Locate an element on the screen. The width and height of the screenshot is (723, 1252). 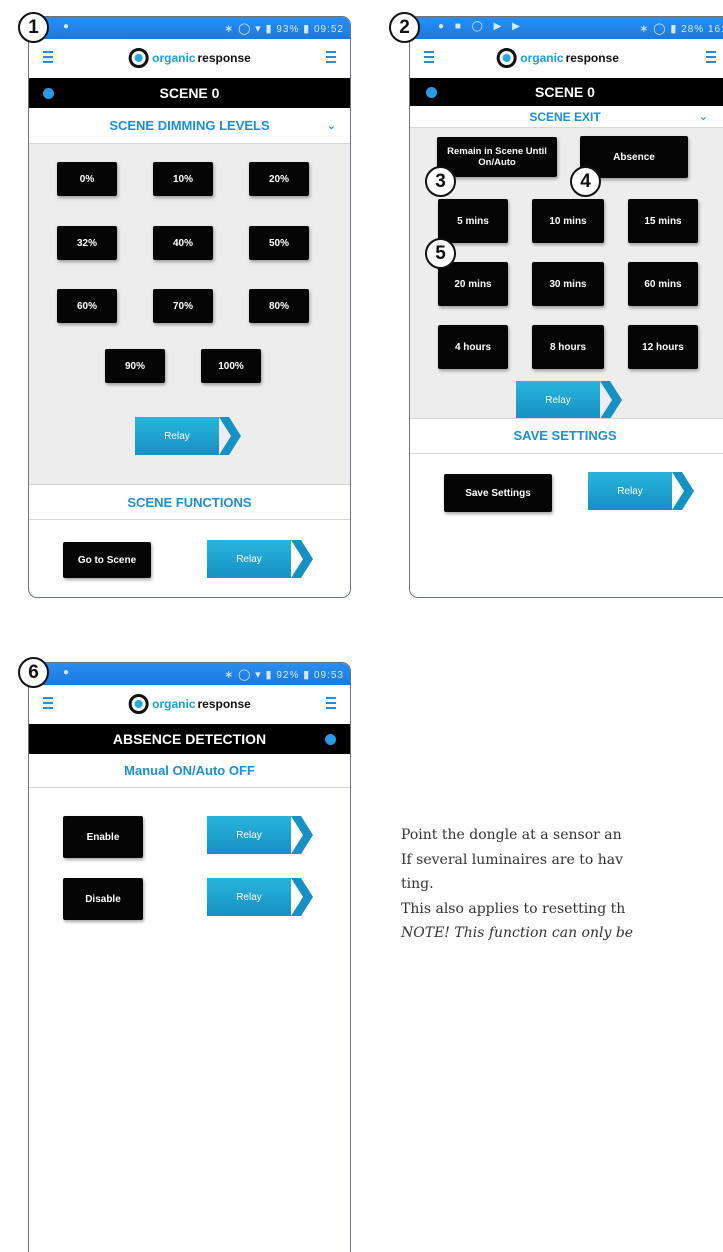
time-4-hours-button: 4 hours is located at coordinates (473, 347).